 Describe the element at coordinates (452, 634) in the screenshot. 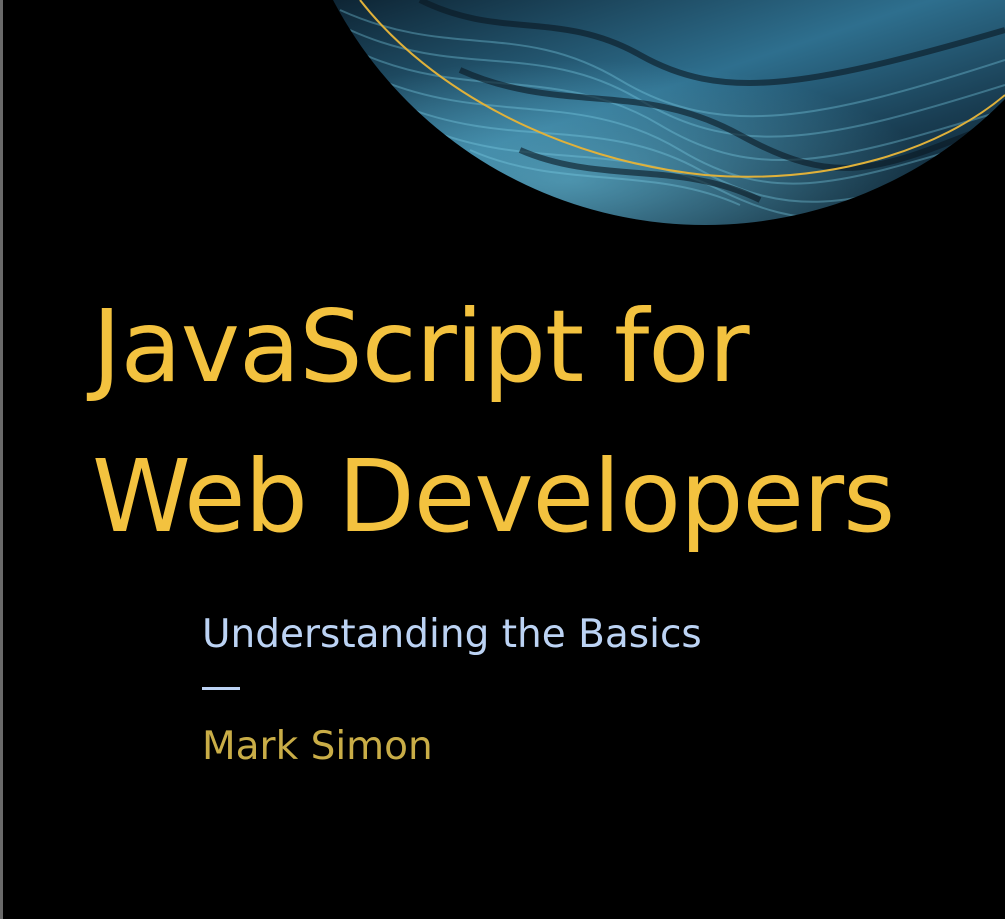

I see `book-subtitle: Understanding the Basics` at that location.